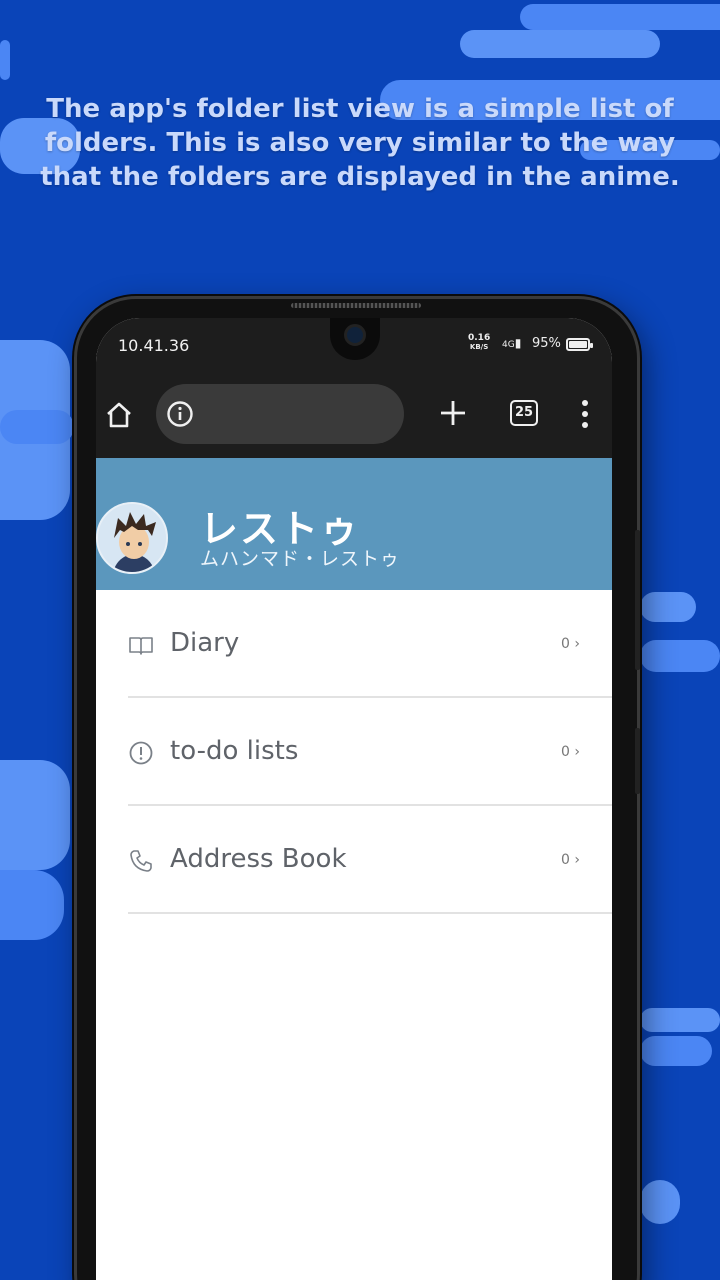  What do you see at coordinates (300, 559) in the screenshot?
I see `page-subtitle: ムハンマド・レストゥ` at bounding box center [300, 559].